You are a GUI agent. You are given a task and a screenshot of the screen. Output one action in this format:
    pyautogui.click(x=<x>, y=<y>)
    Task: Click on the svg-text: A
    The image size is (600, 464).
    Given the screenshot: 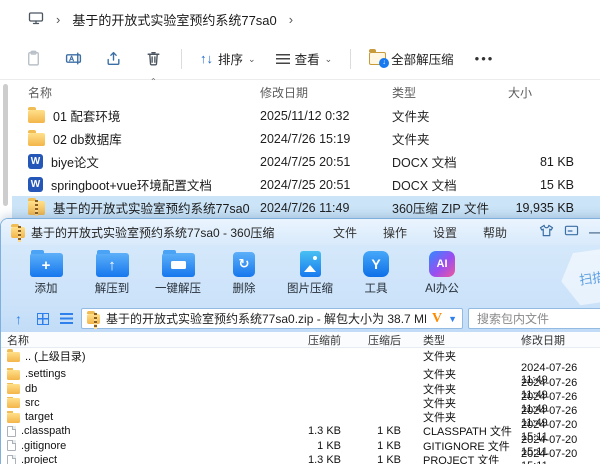 What is the action you would take?
    pyautogui.click(x=71, y=59)
    